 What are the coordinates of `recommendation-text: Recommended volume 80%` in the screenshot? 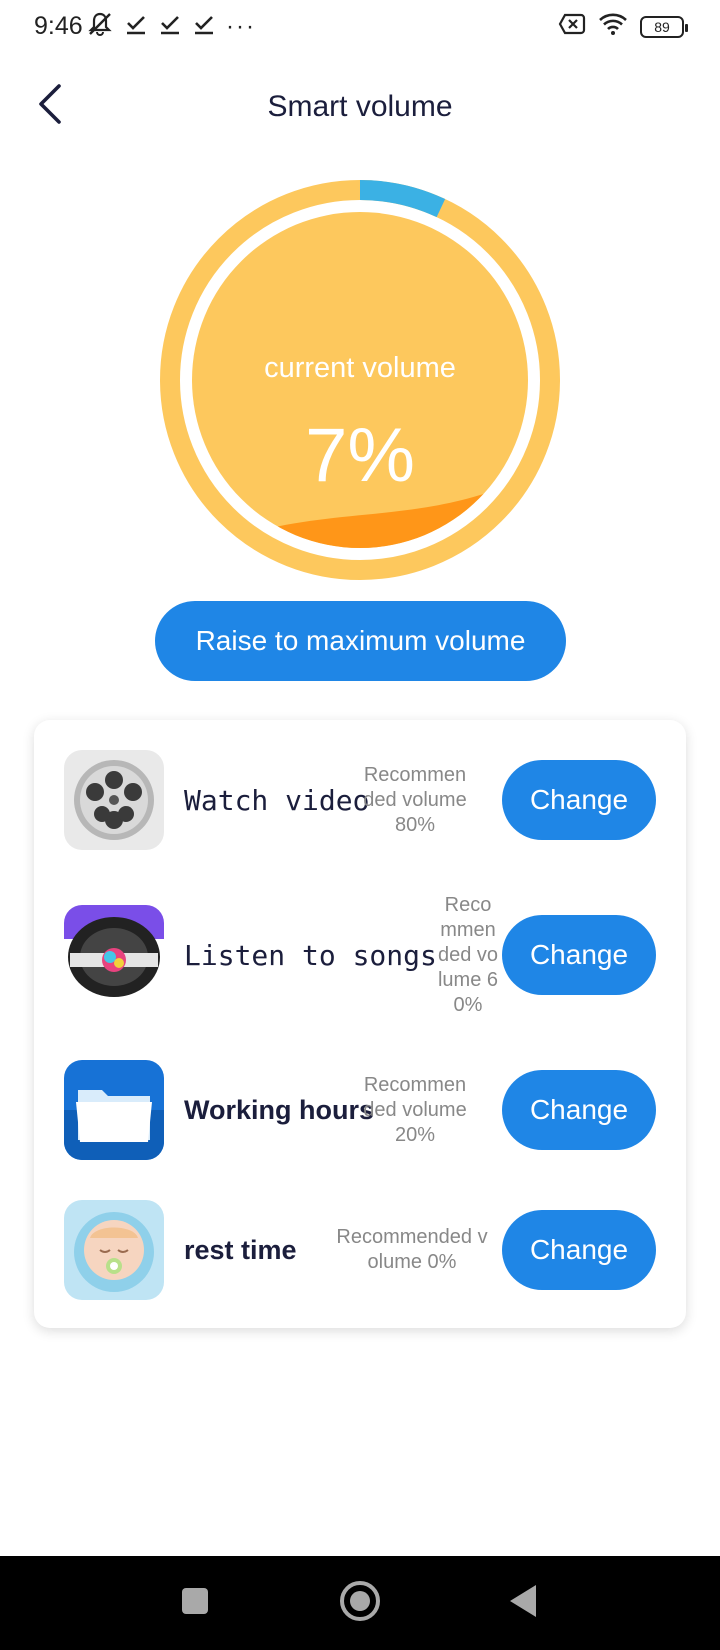 It's located at (415, 799).